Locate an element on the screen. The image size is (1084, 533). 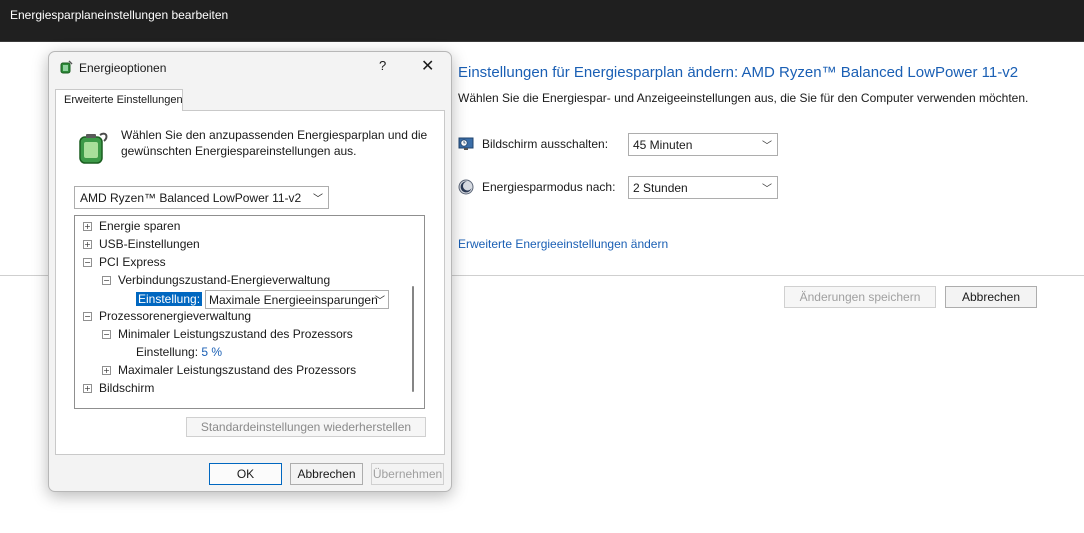
close-icon: ✕ is located at coordinates (427, 66).